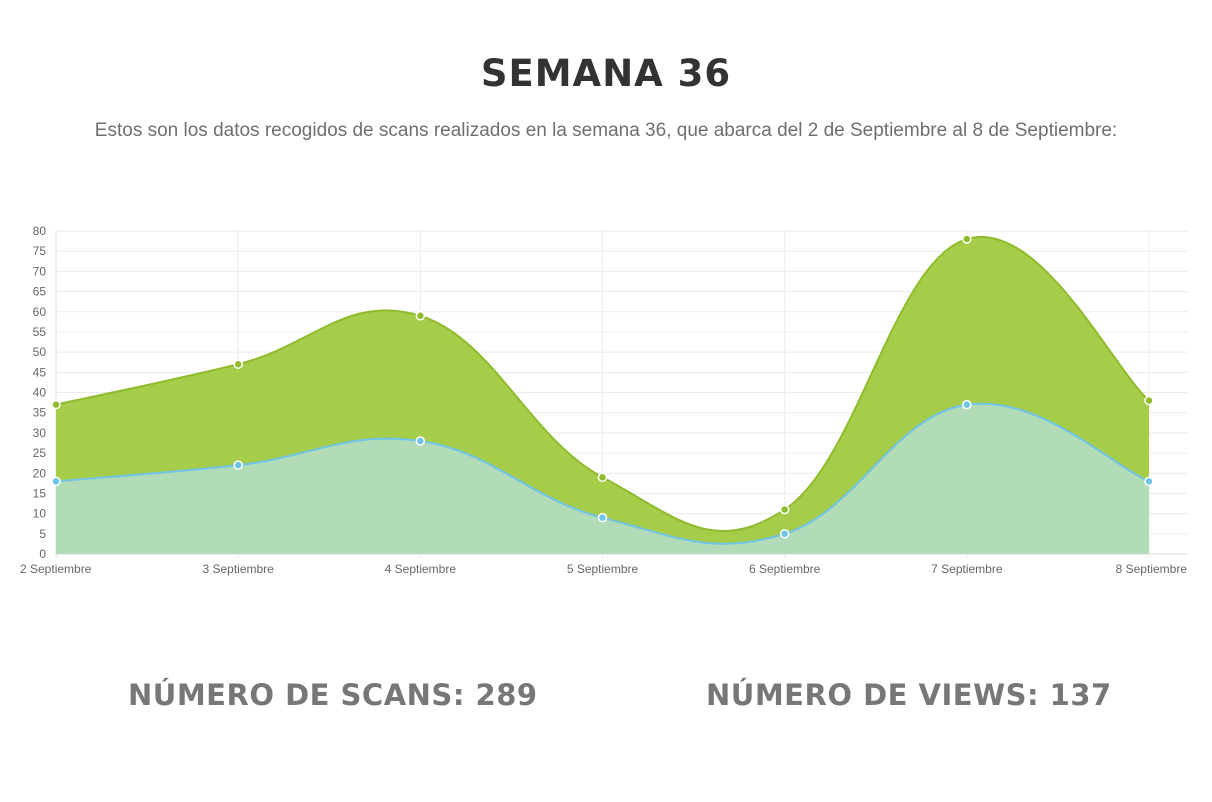 The height and width of the screenshot is (802, 1212). I want to click on y-tick-label: 25, so click(40, 453).